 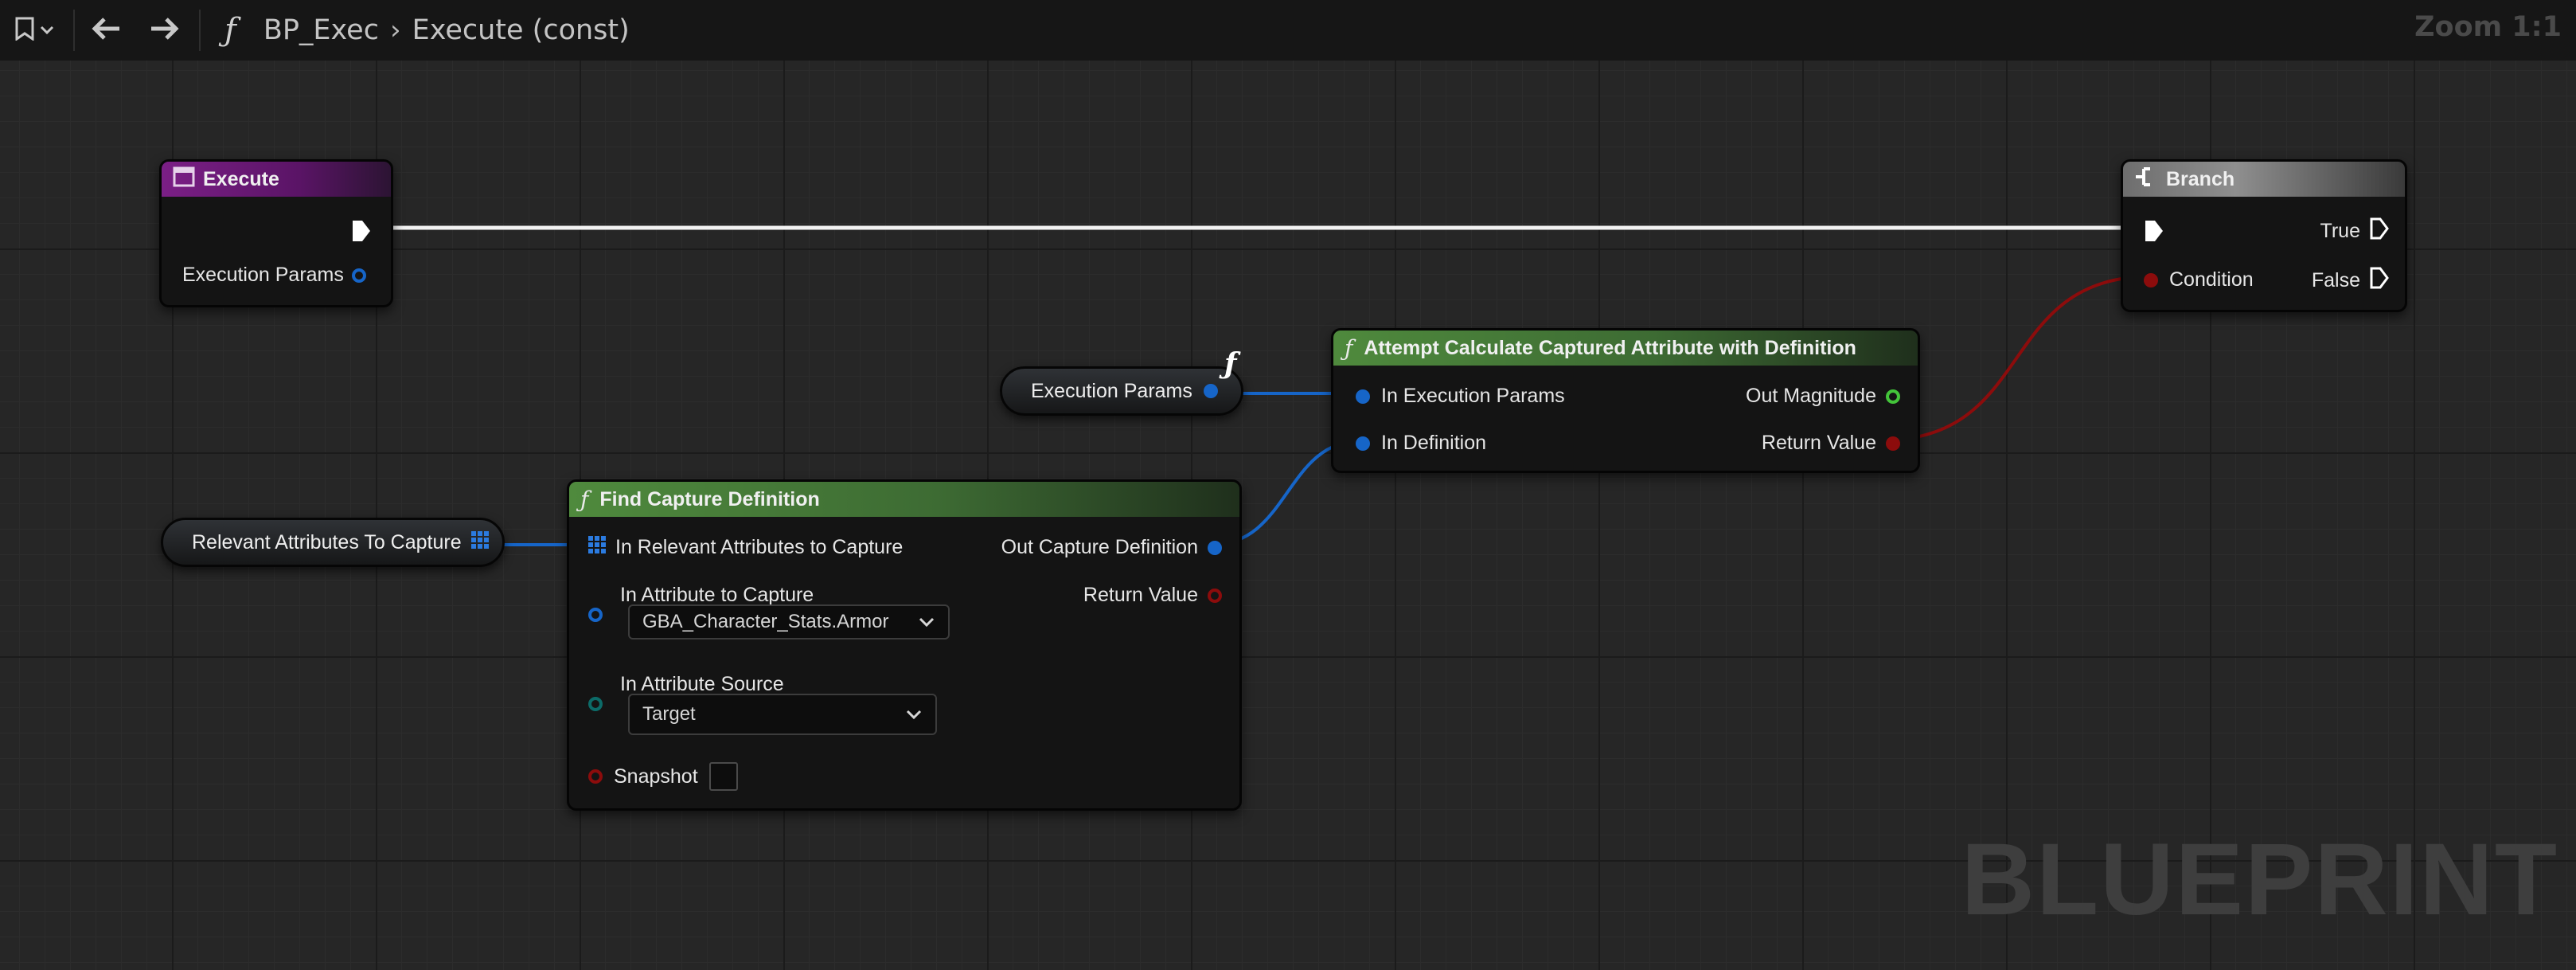 I want to click on execute-node-title: Execute, so click(x=241, y=178).